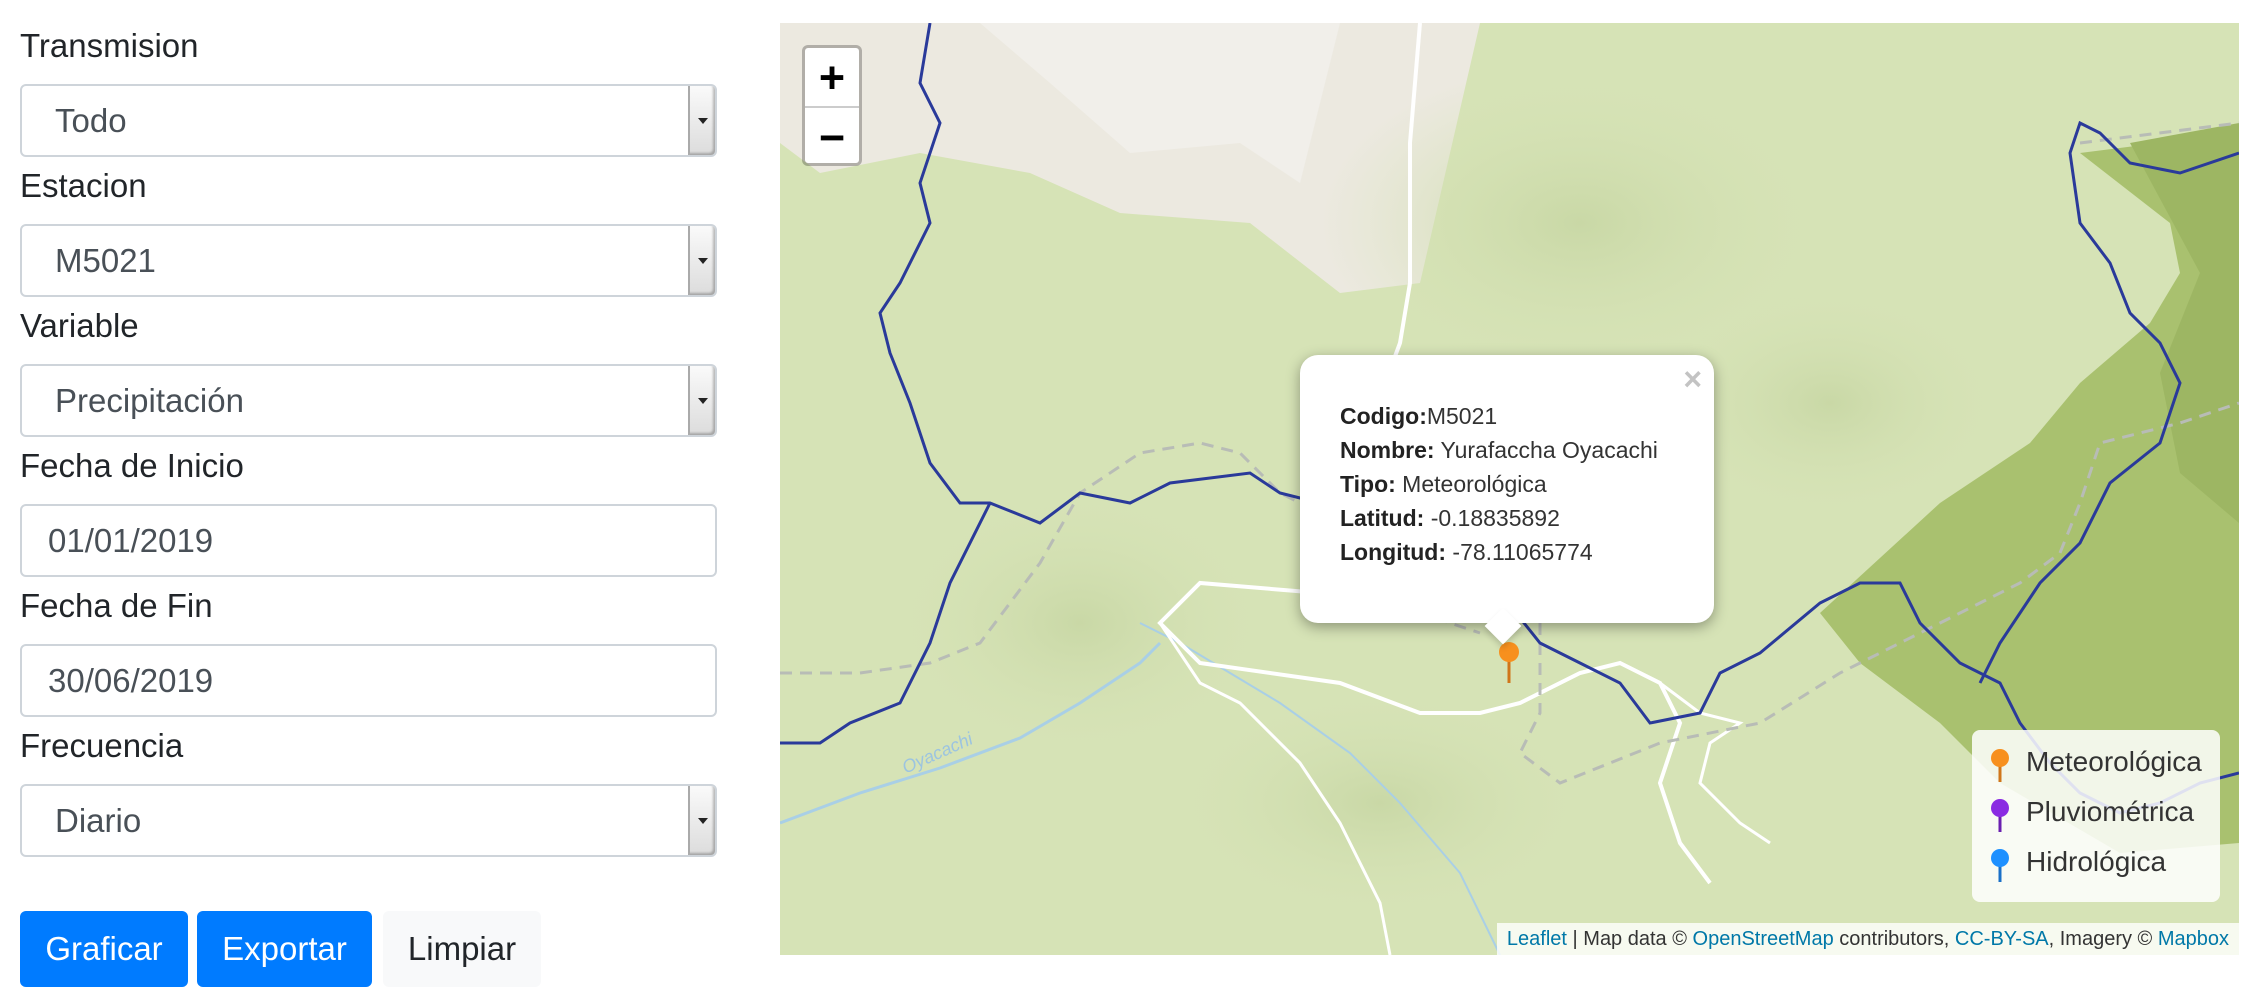  Describe the element at coordinates (368, 680) in the screenshot. I see `fecha-fin-input: 30/06/2019` at that location.